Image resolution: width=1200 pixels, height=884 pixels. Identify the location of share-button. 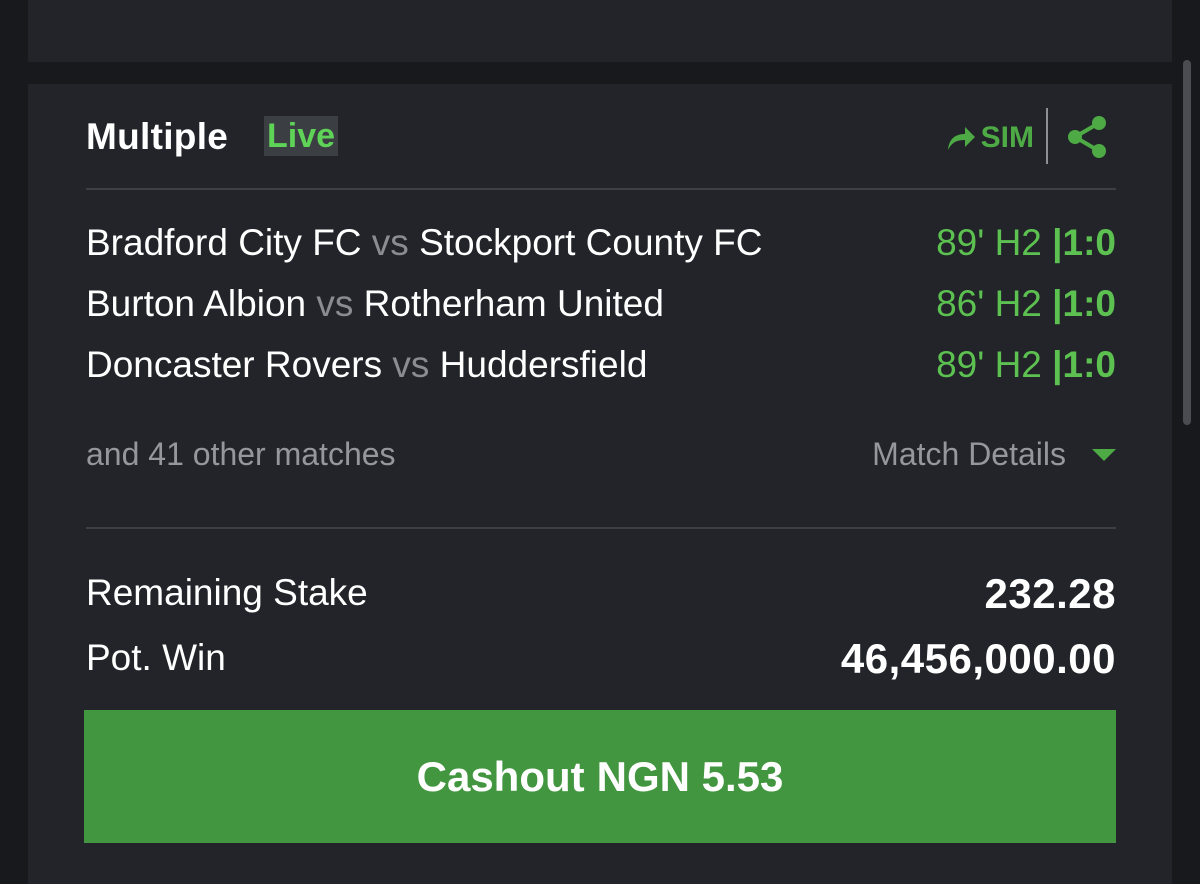
(1087, 137).